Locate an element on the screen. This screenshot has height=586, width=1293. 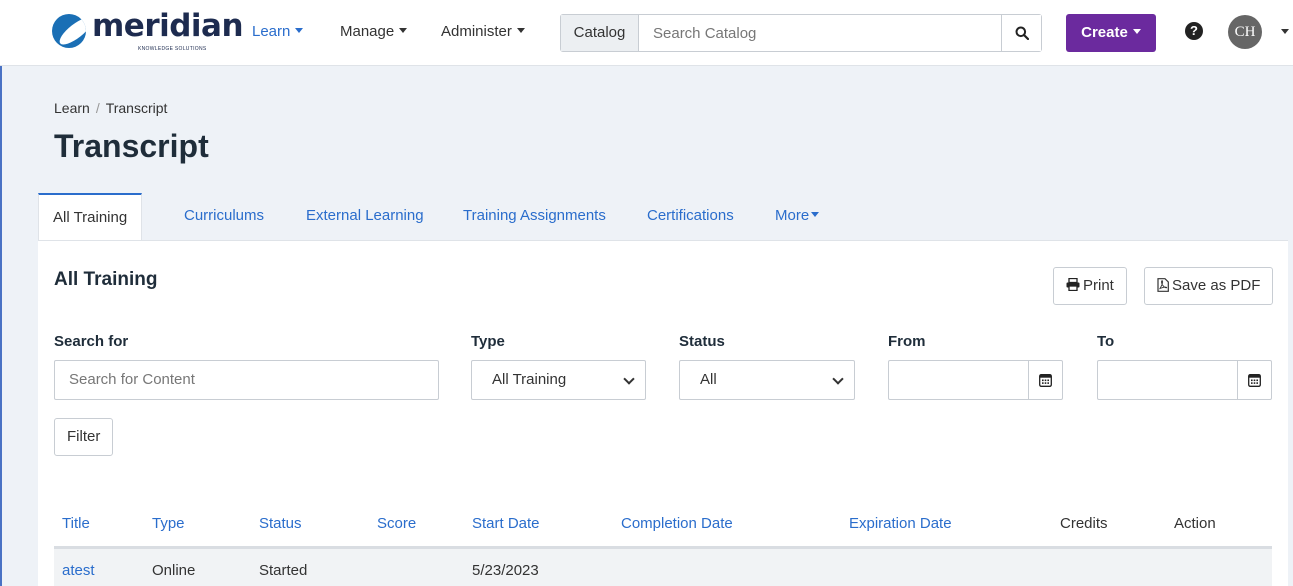
nav-learn: Learn is located at coordinates (278, 31).